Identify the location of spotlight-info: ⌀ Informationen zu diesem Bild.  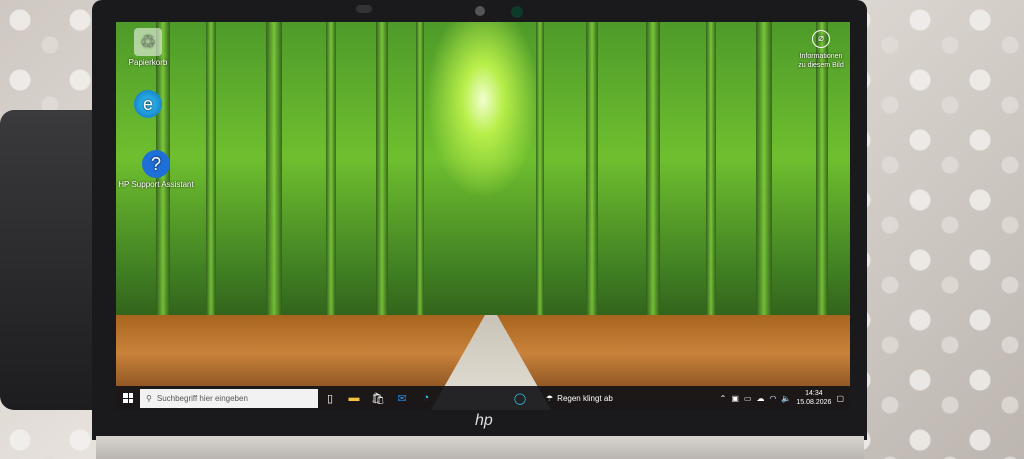
(821, 50).